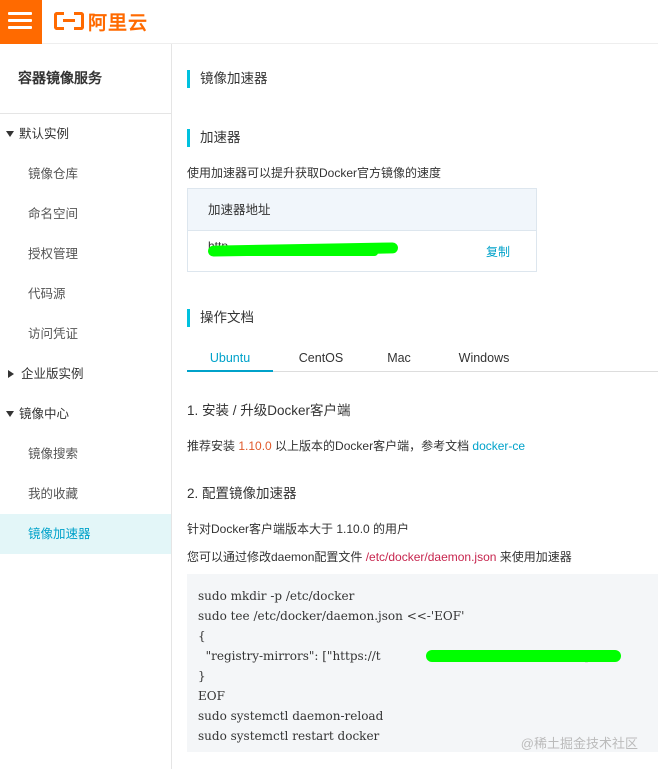 The width and height of the screenshot is (658, 769). I want to click on menu-icon, so click(21, 22).